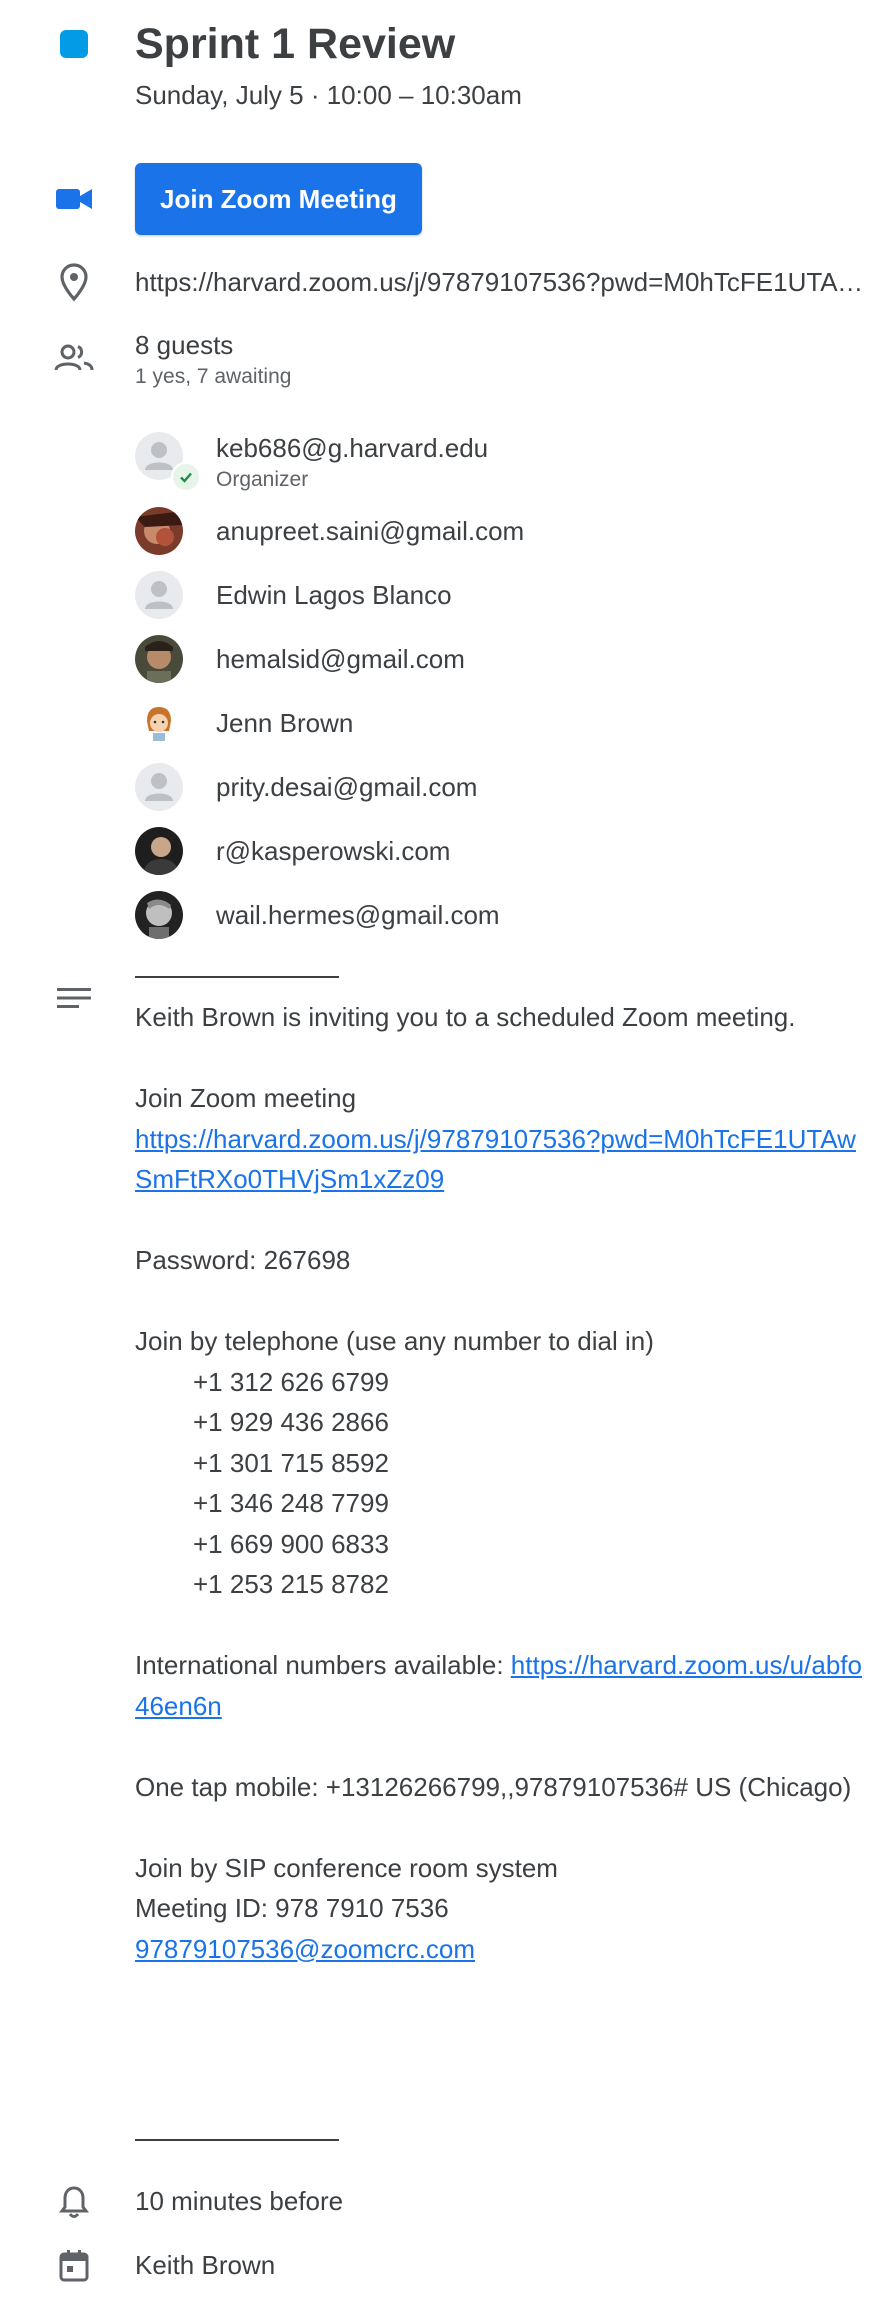 The image size is (894, 2316). I want to click on guest-item: prity.desai@gmail.com, so click(502, 787).